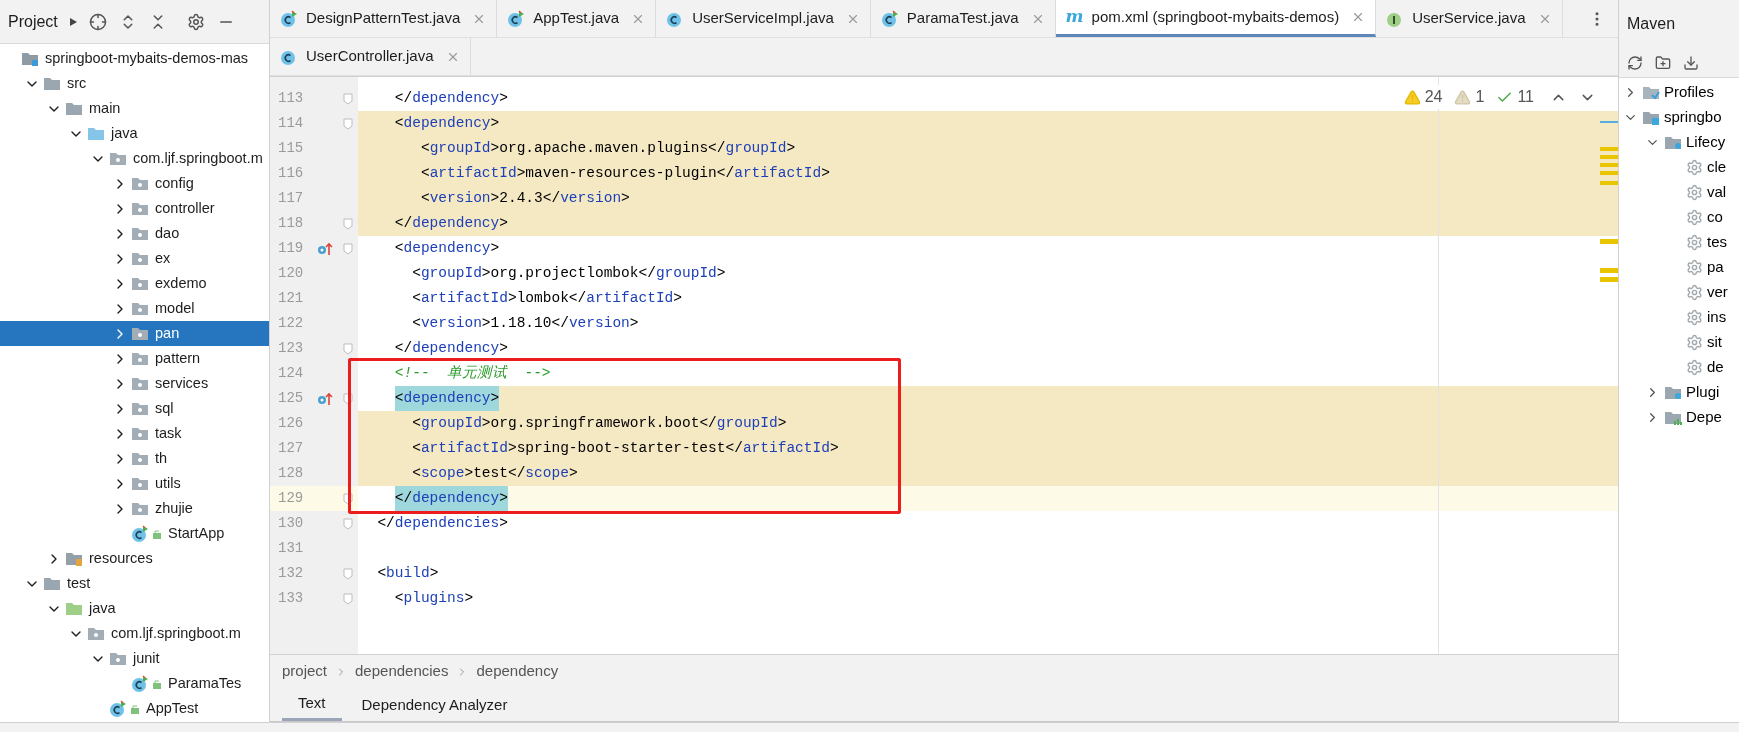 Image resolution: width=1739 pixels, height=732 pixels. What do you see at coordinates (147, 58) in the screenshot?
I see `tree-item-label: springboot-mybaits-demos-mas` at bounding box center [147, 58].